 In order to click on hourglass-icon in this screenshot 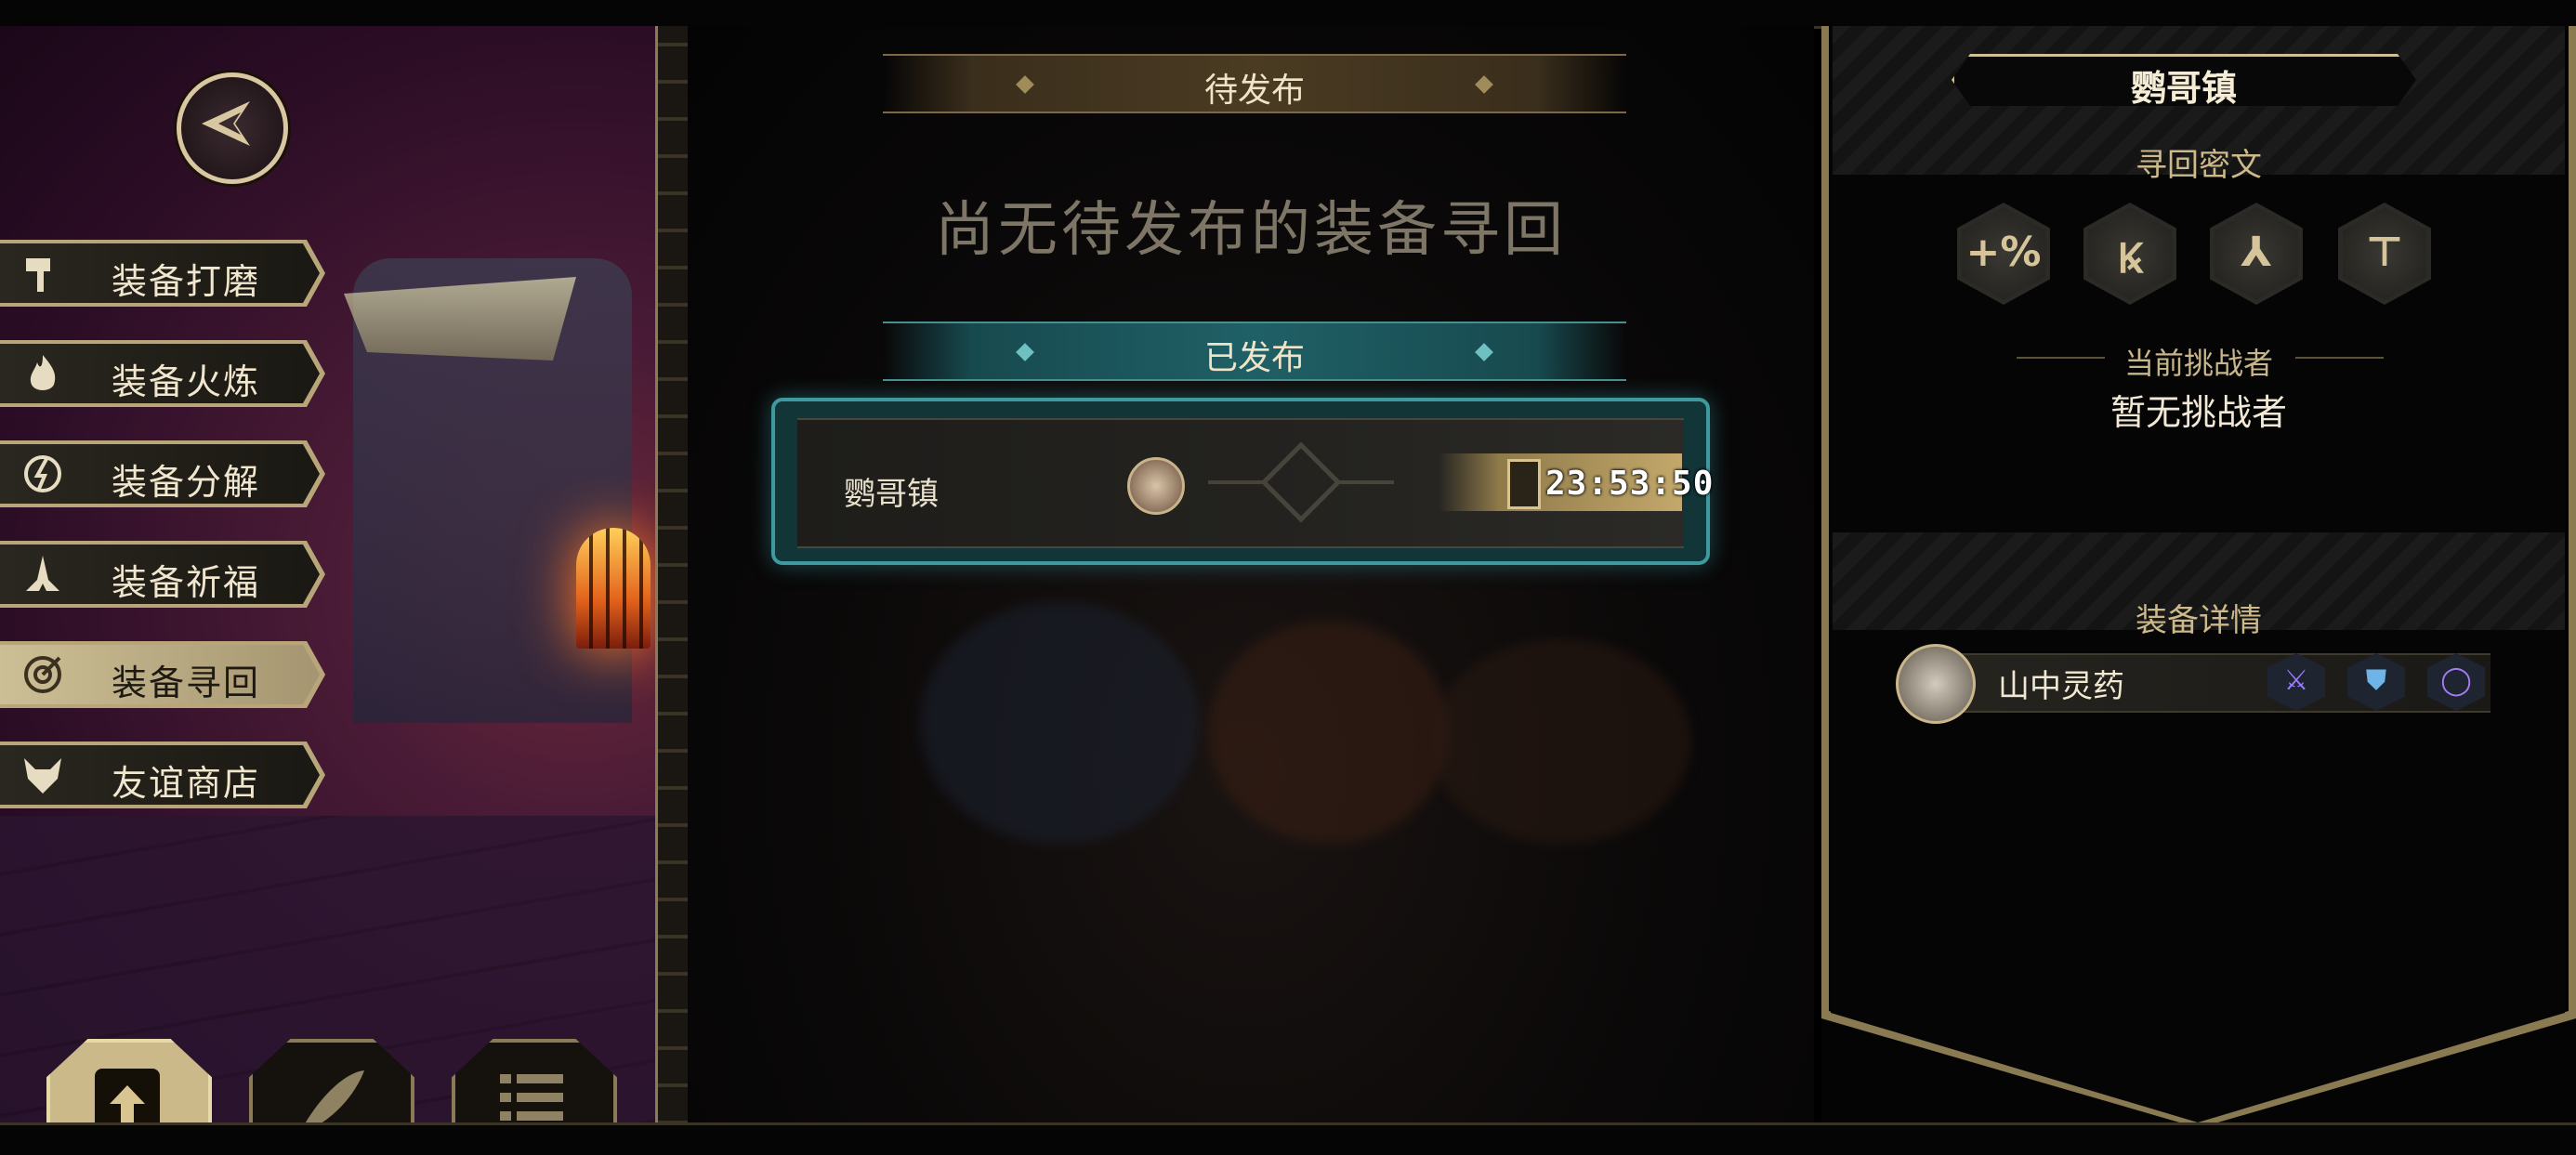, I will do `click(1524, 484)`.